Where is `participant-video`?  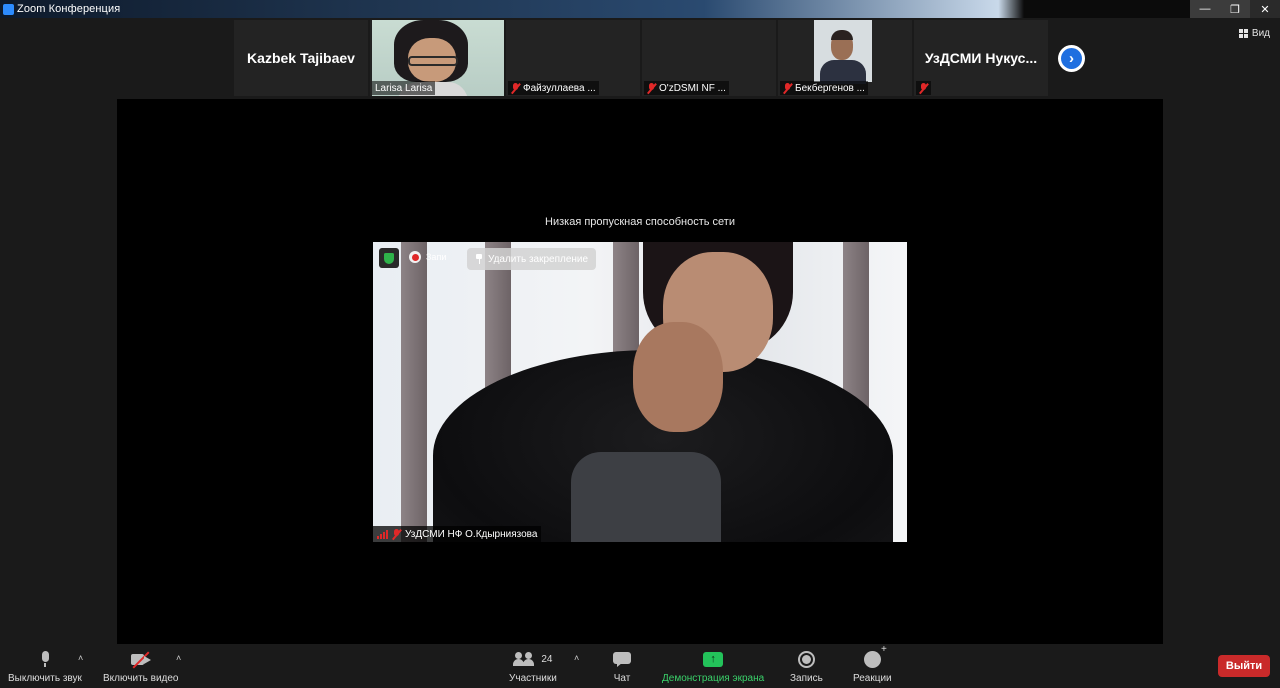
participant-video is located at coordinates (843, 52).